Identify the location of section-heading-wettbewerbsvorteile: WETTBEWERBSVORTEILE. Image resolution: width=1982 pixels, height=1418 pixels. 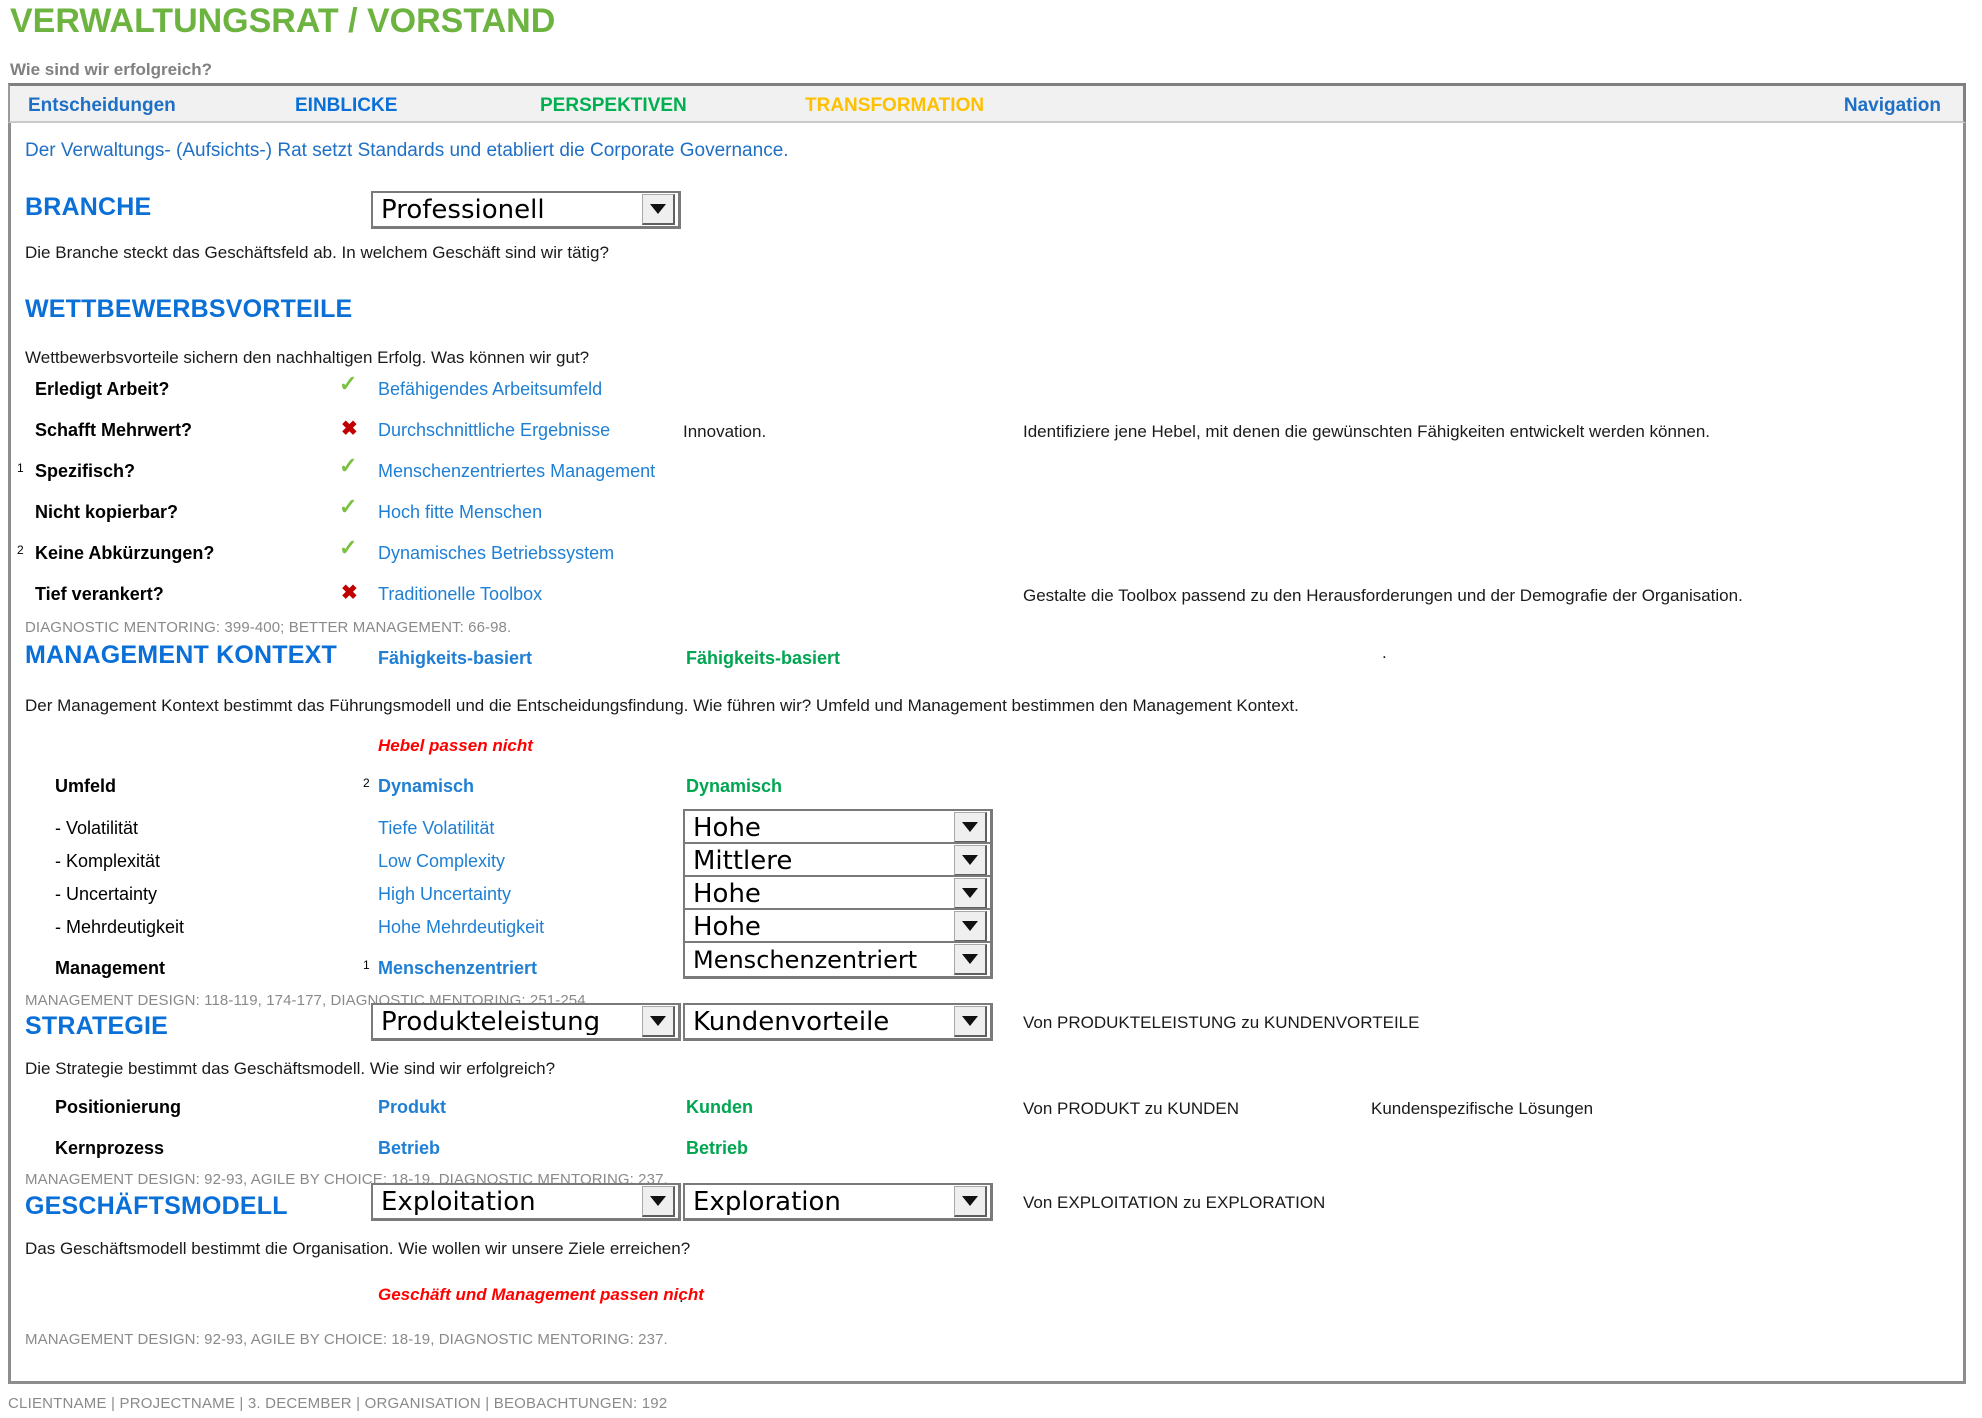
(189, 309).